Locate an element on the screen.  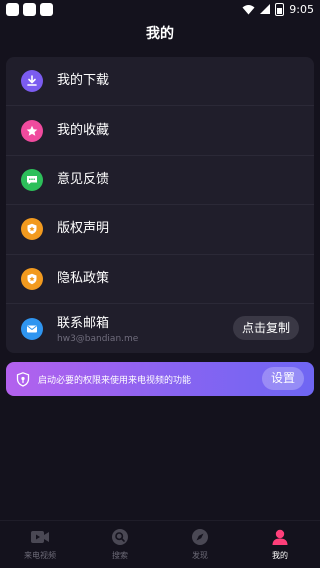
menu-item-label: 隐私政策 is located at coordinates (83, 278).